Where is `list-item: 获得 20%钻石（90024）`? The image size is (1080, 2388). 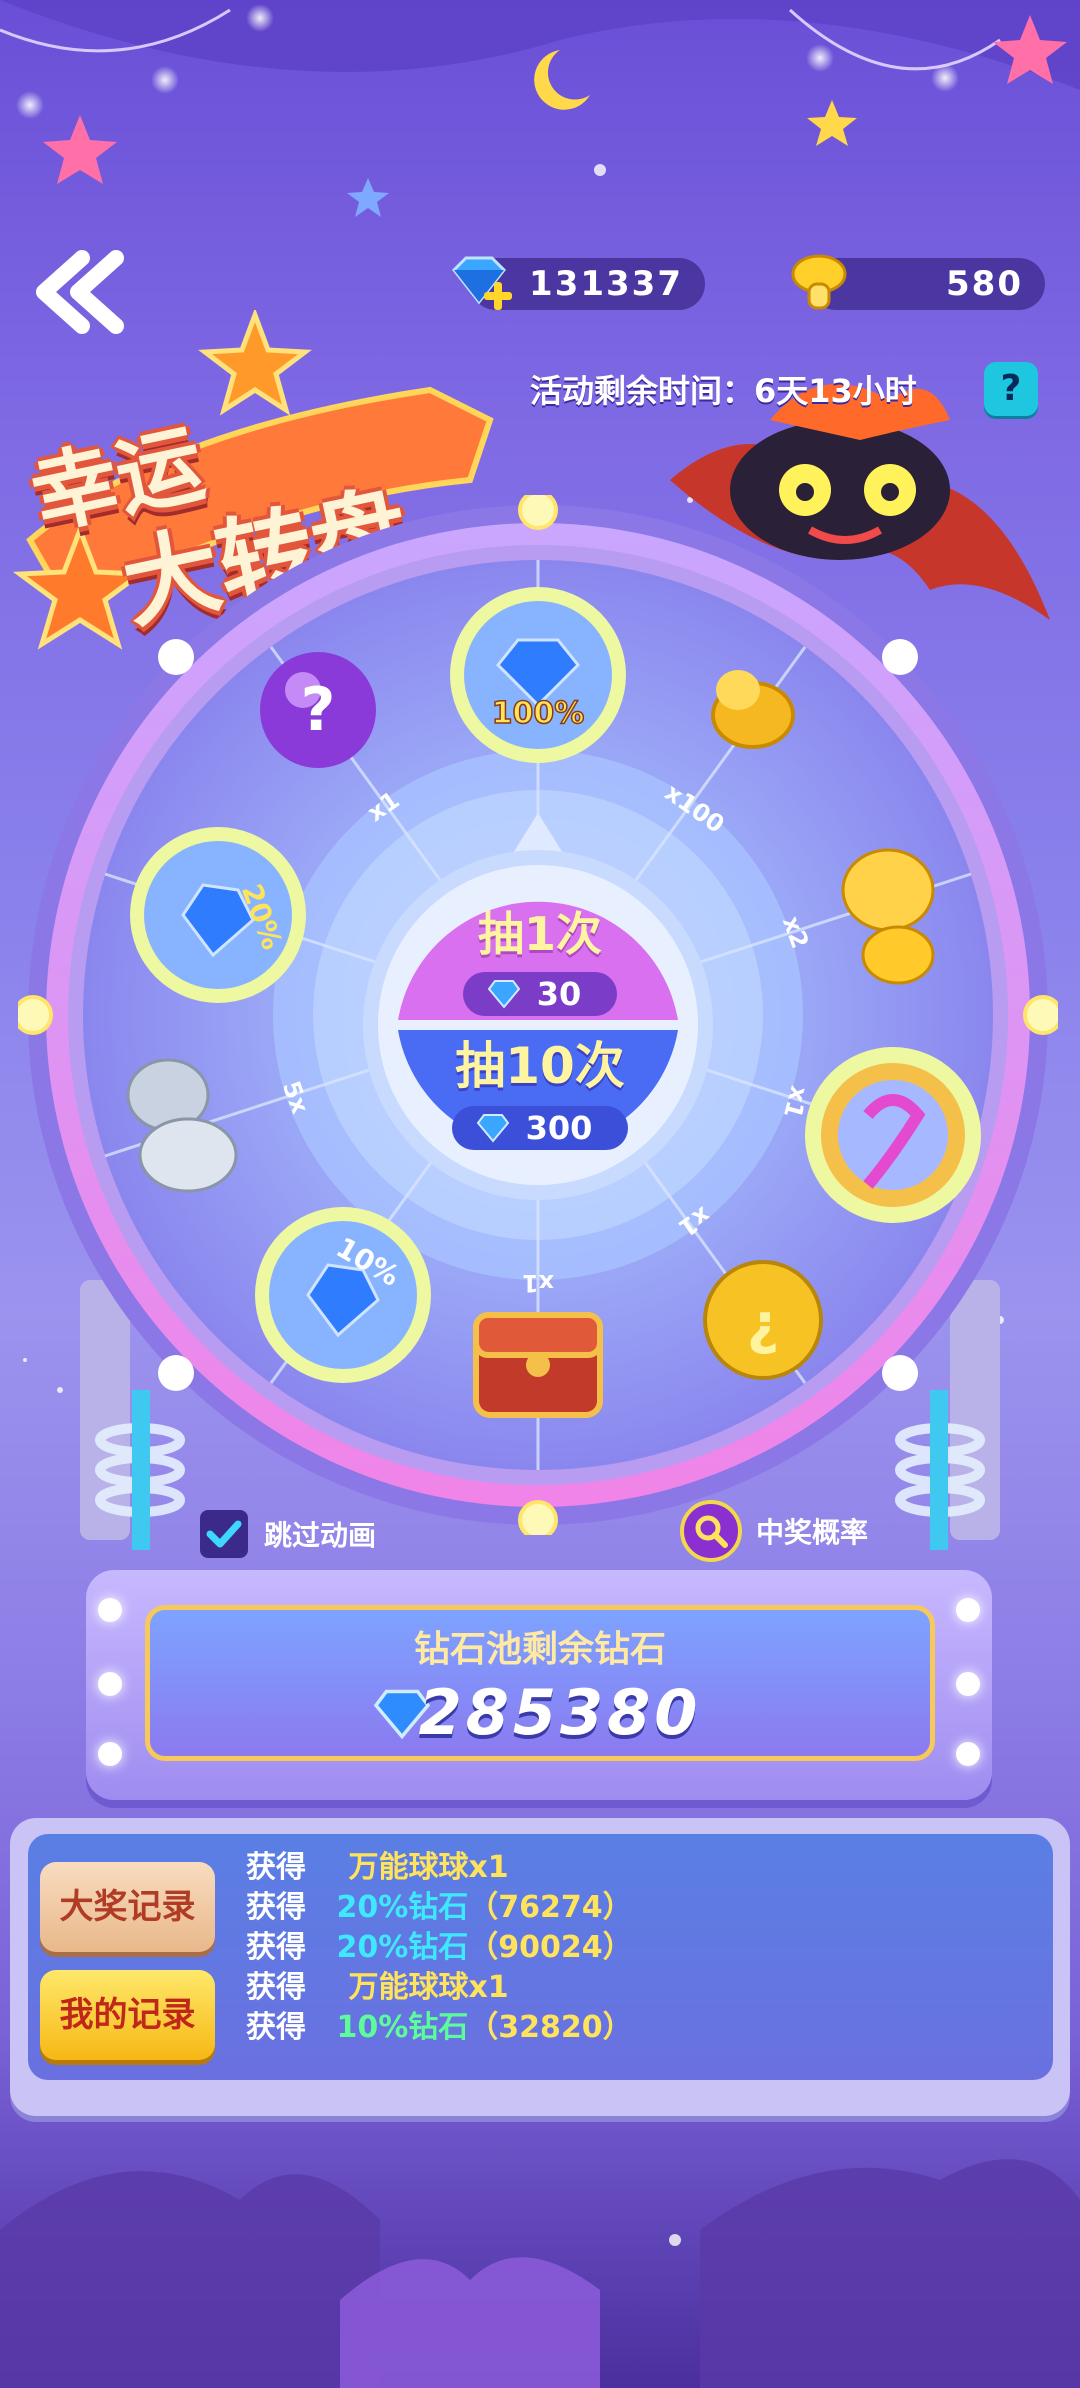 list-item: 获得 20%钻石（90024） is located at coordinates (439, 1948).